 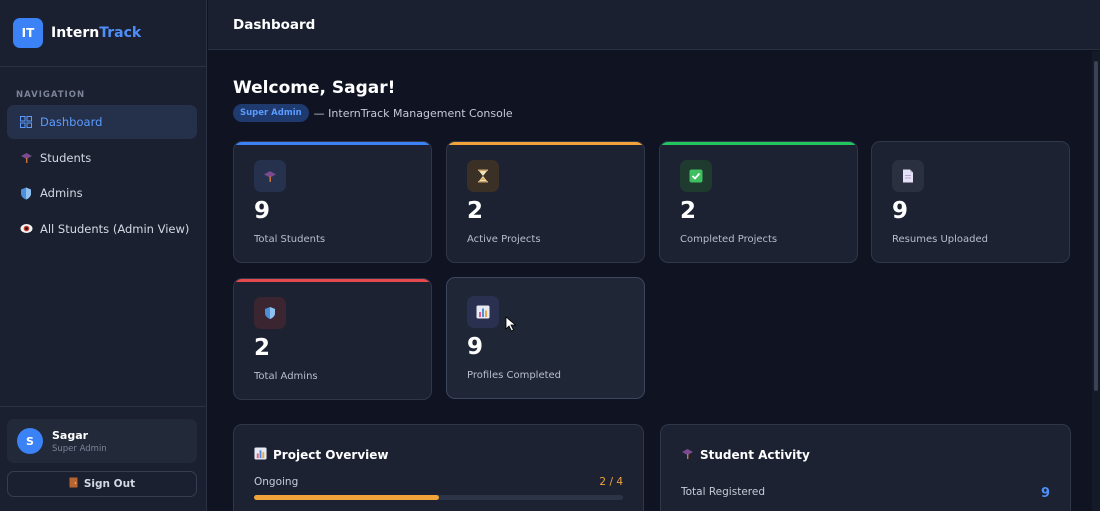 I want to click on stat-card-completed-projects: 2 Completed Projects, so click(x=758, y=202).